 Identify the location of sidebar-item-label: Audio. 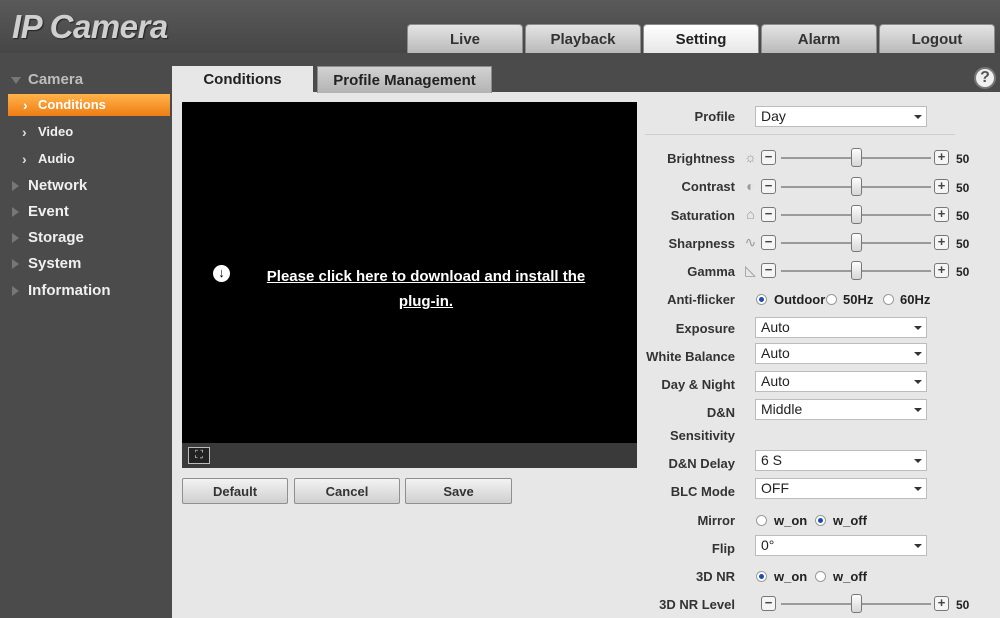
(56, 158).